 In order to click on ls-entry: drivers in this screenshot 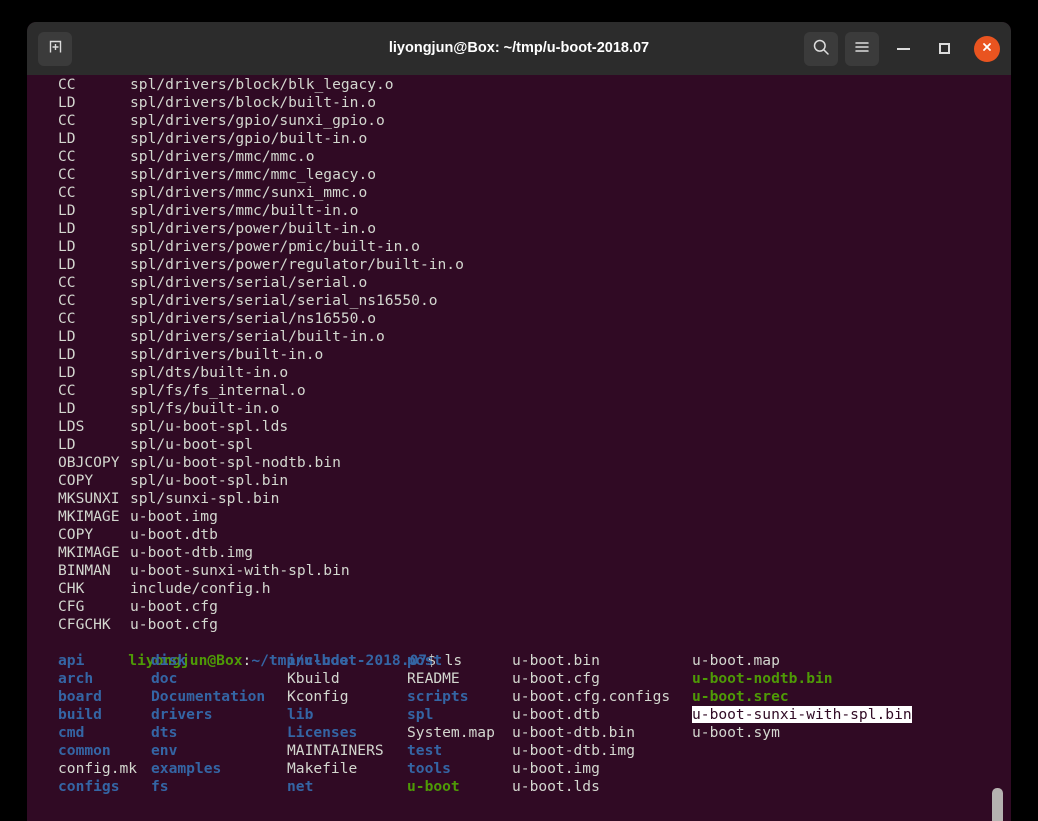, I will do `click(219, 715)`.